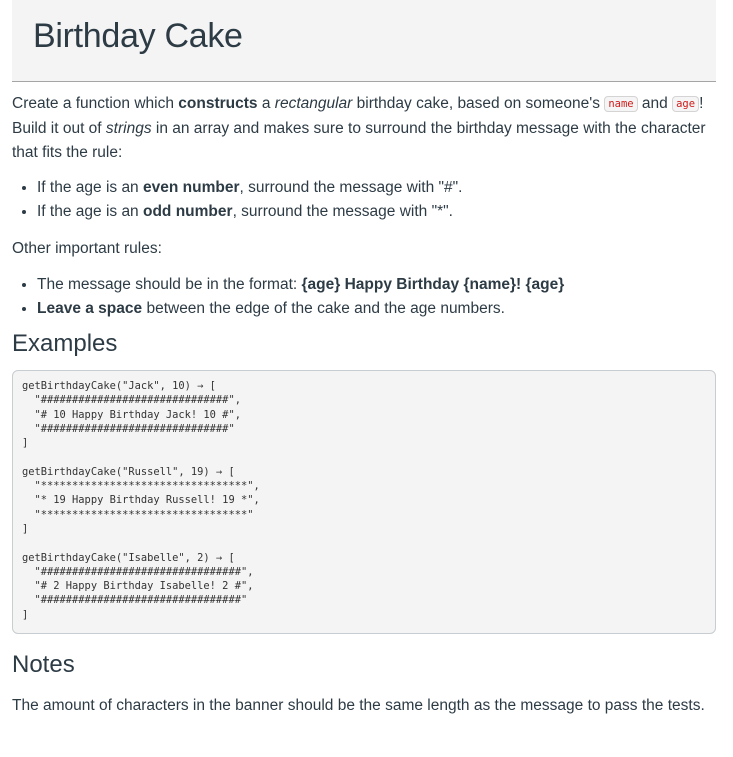 This screenshot has height=757, width=733. What do you see at coordinates (128, 128) in the screenshot?
I see `intro-italic-strings: strings` at bounding box center [128, 128].